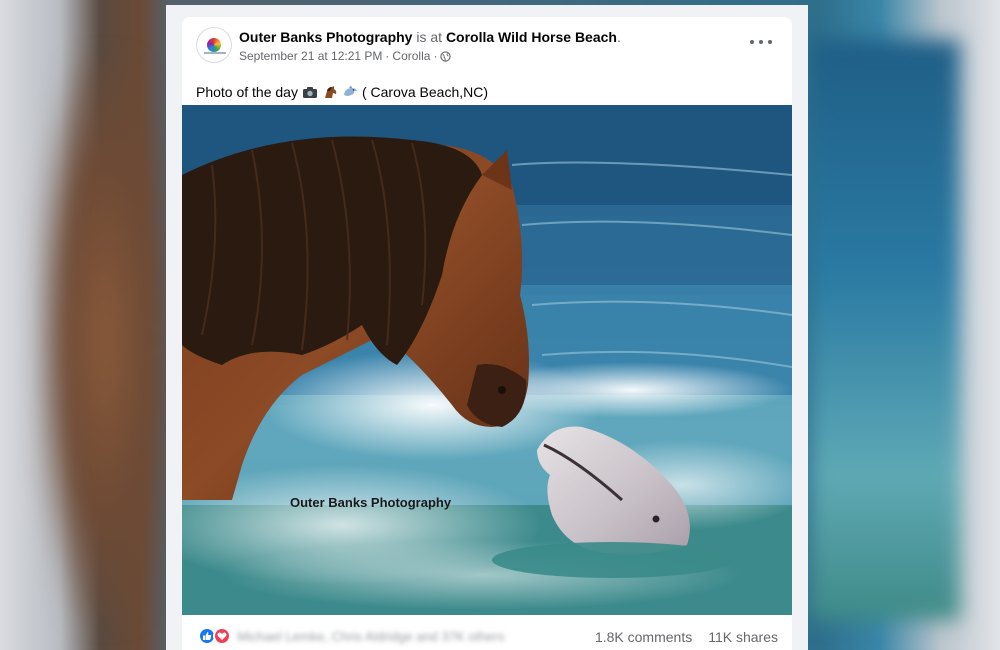 Image resolution: width=1000 pixels, height=650 pixels. What do you see at coordinates (446, 56) in the screenshot?
I see `globe-icon` at bounding box center [446, 56].